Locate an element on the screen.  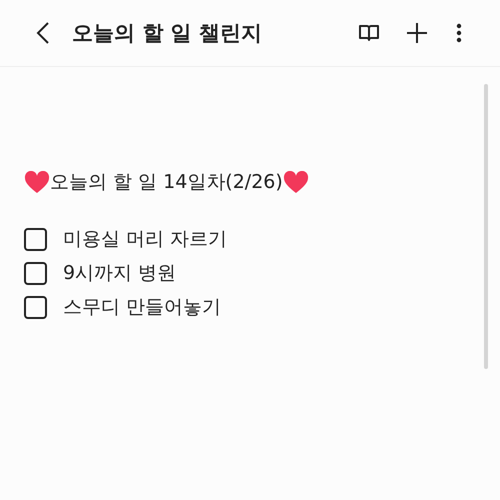
book-icon is located at coordinates (369, 33).